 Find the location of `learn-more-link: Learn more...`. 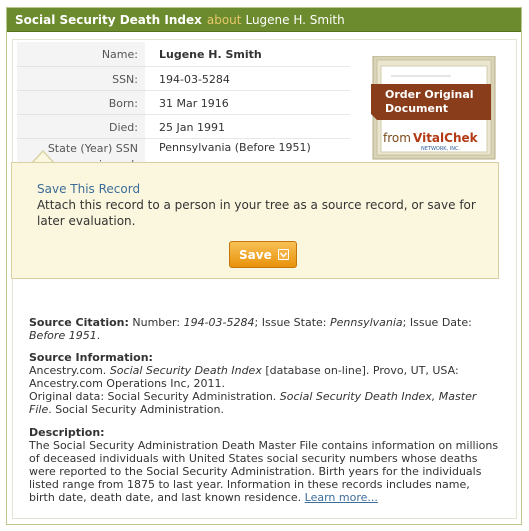

learn-more-link: Learn more... is located at coordinates (341, 497).